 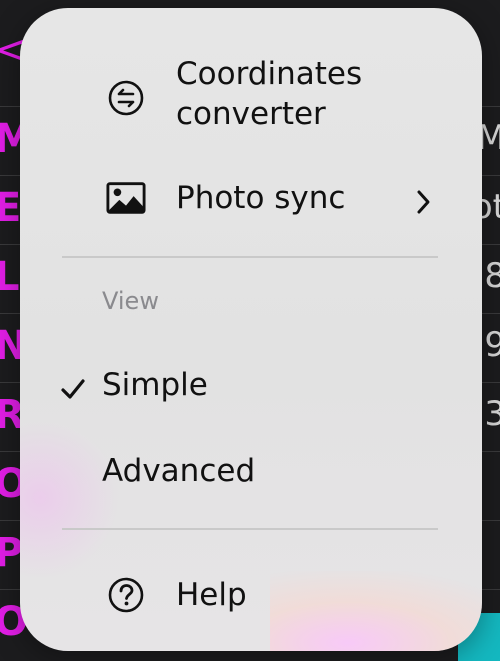 I want to click on menu-item-view-simple: Simple, so click(x=251, y=385).